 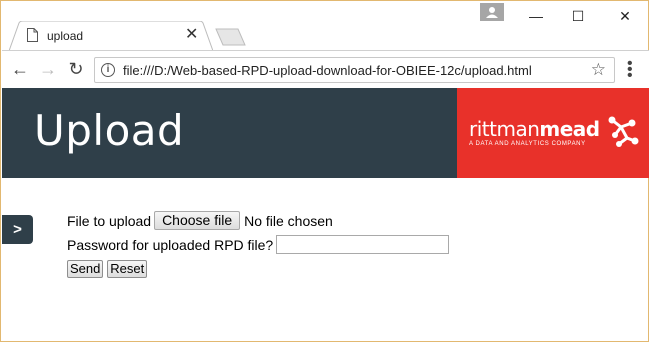 I want to click on reload-icon: ↻, so click(x=76, y=69).